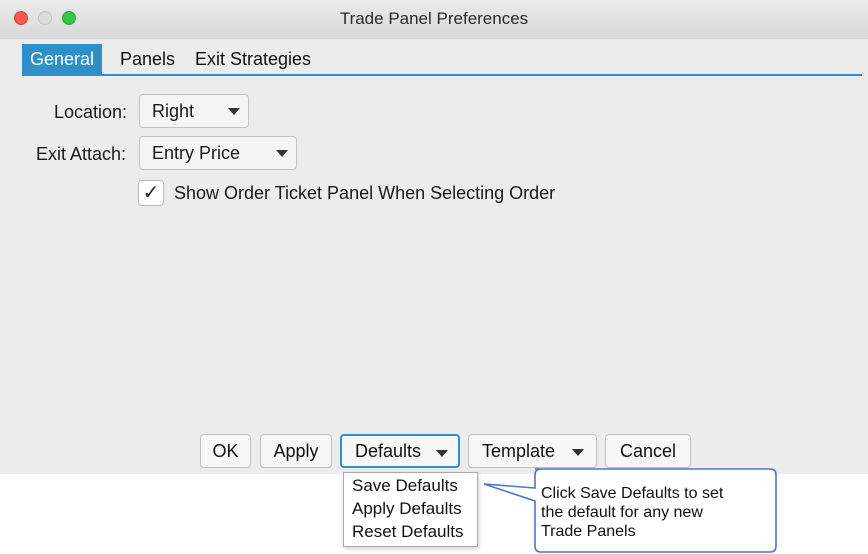  I want to click on menu-item-reset-defaults: Reset Defaults, so click(408, 532).